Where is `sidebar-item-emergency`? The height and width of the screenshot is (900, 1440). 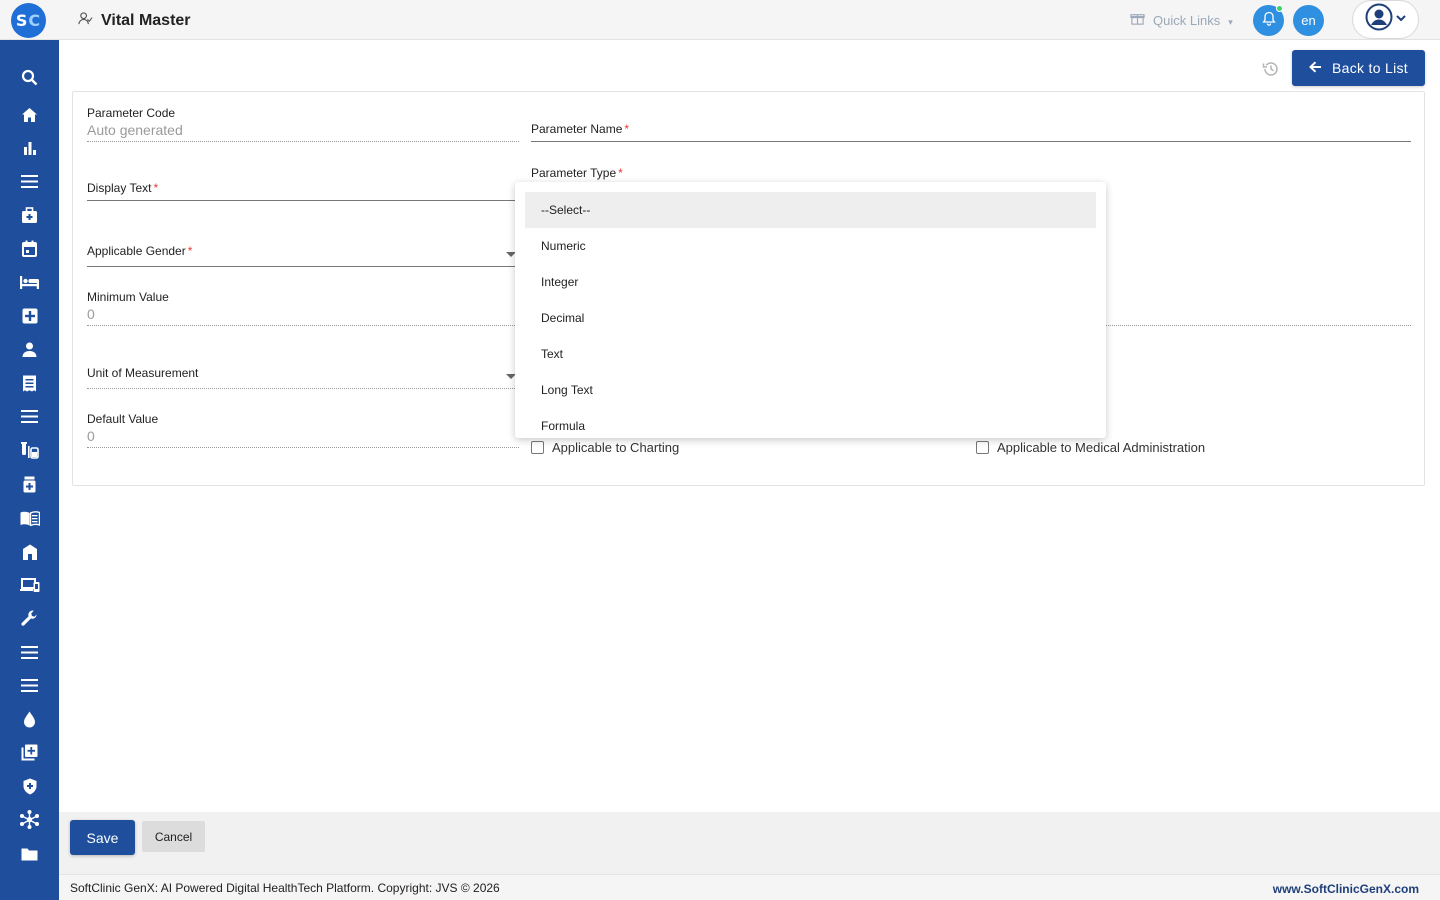
sidebar-item-emergency is located at coordinates (29, 318).